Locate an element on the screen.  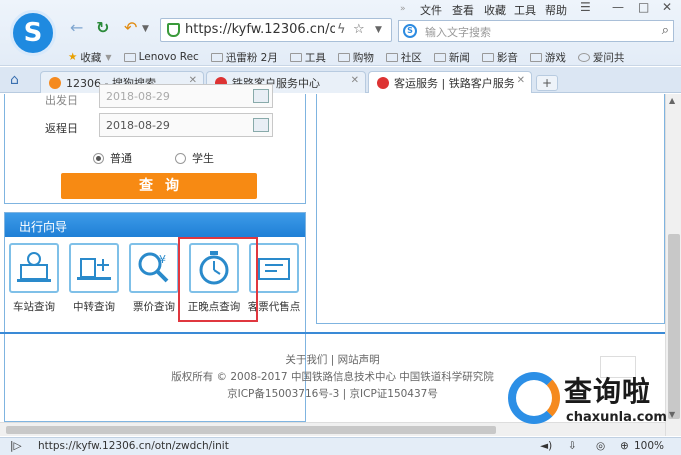
skin-icon: ☰ is located at coordinates (585, 7).